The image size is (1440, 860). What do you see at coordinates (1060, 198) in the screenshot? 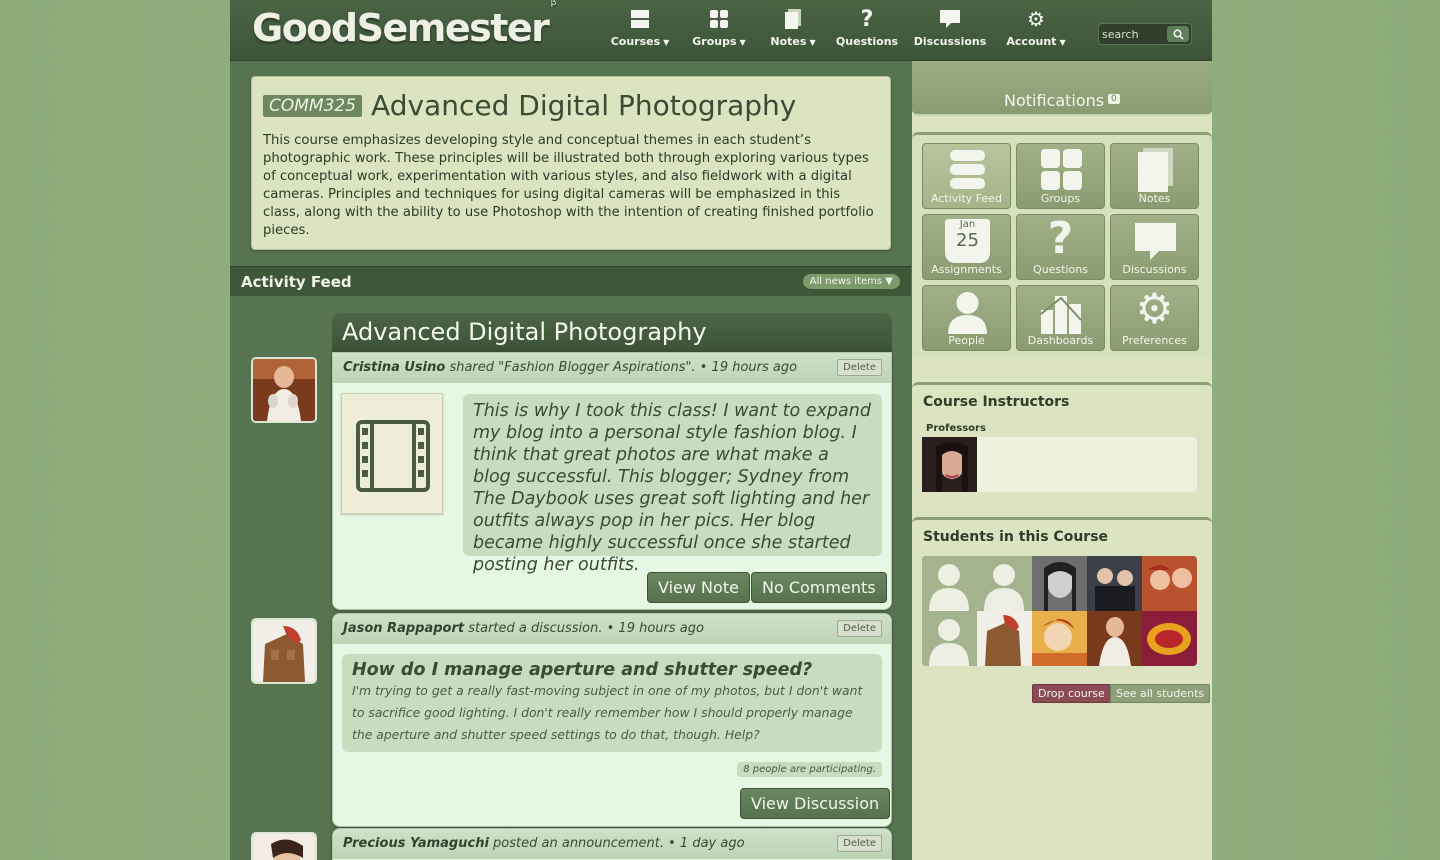
I see `tile-label: Groups` at bounding box center [1060, 198].